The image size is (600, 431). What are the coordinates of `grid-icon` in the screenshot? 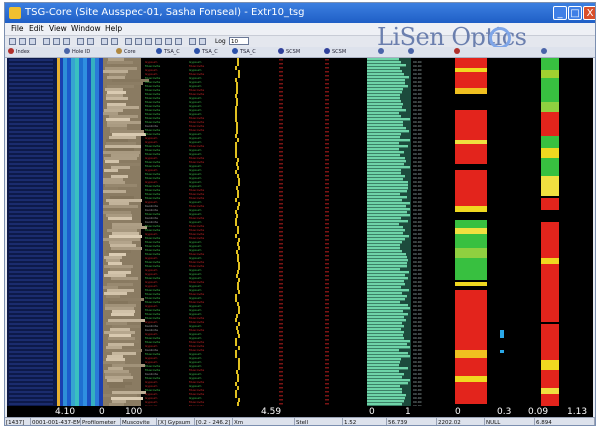 It's located at (114, 41).